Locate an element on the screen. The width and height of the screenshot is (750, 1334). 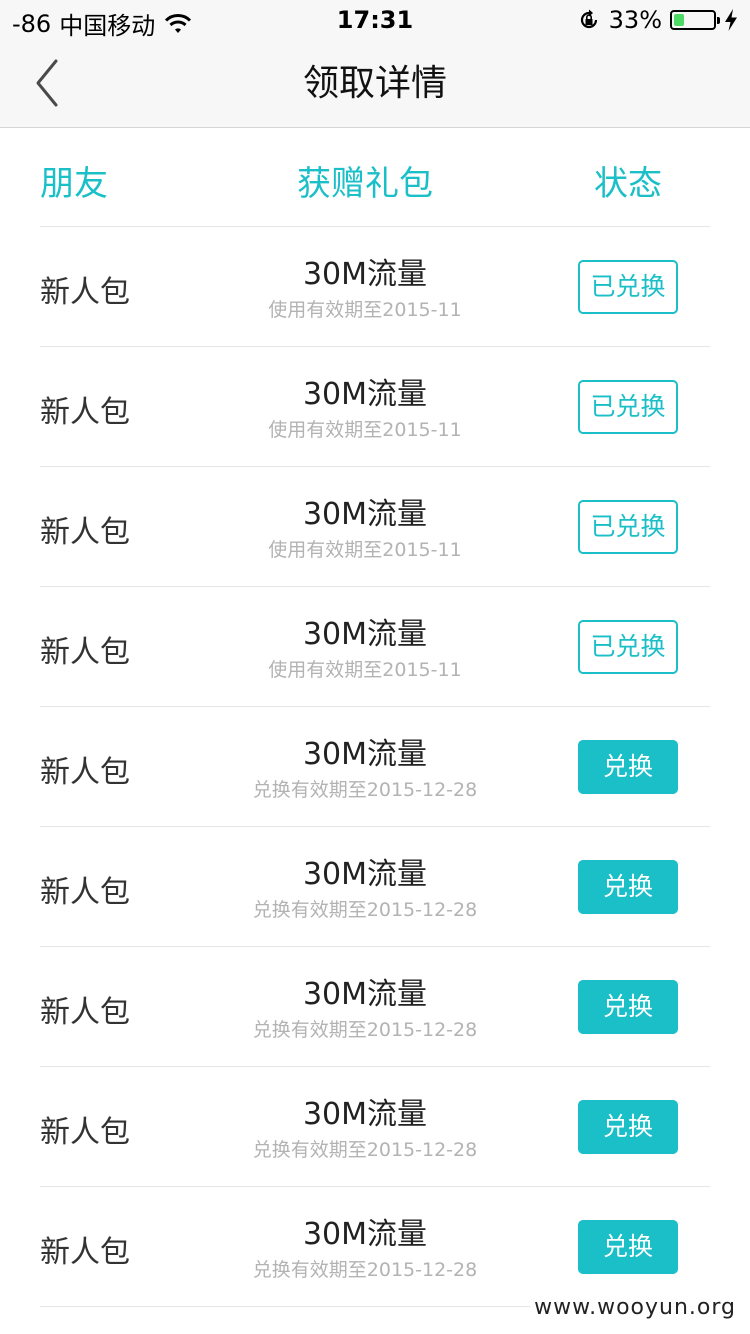
page-title: 领取详情 is located at coordinates (374, 83).